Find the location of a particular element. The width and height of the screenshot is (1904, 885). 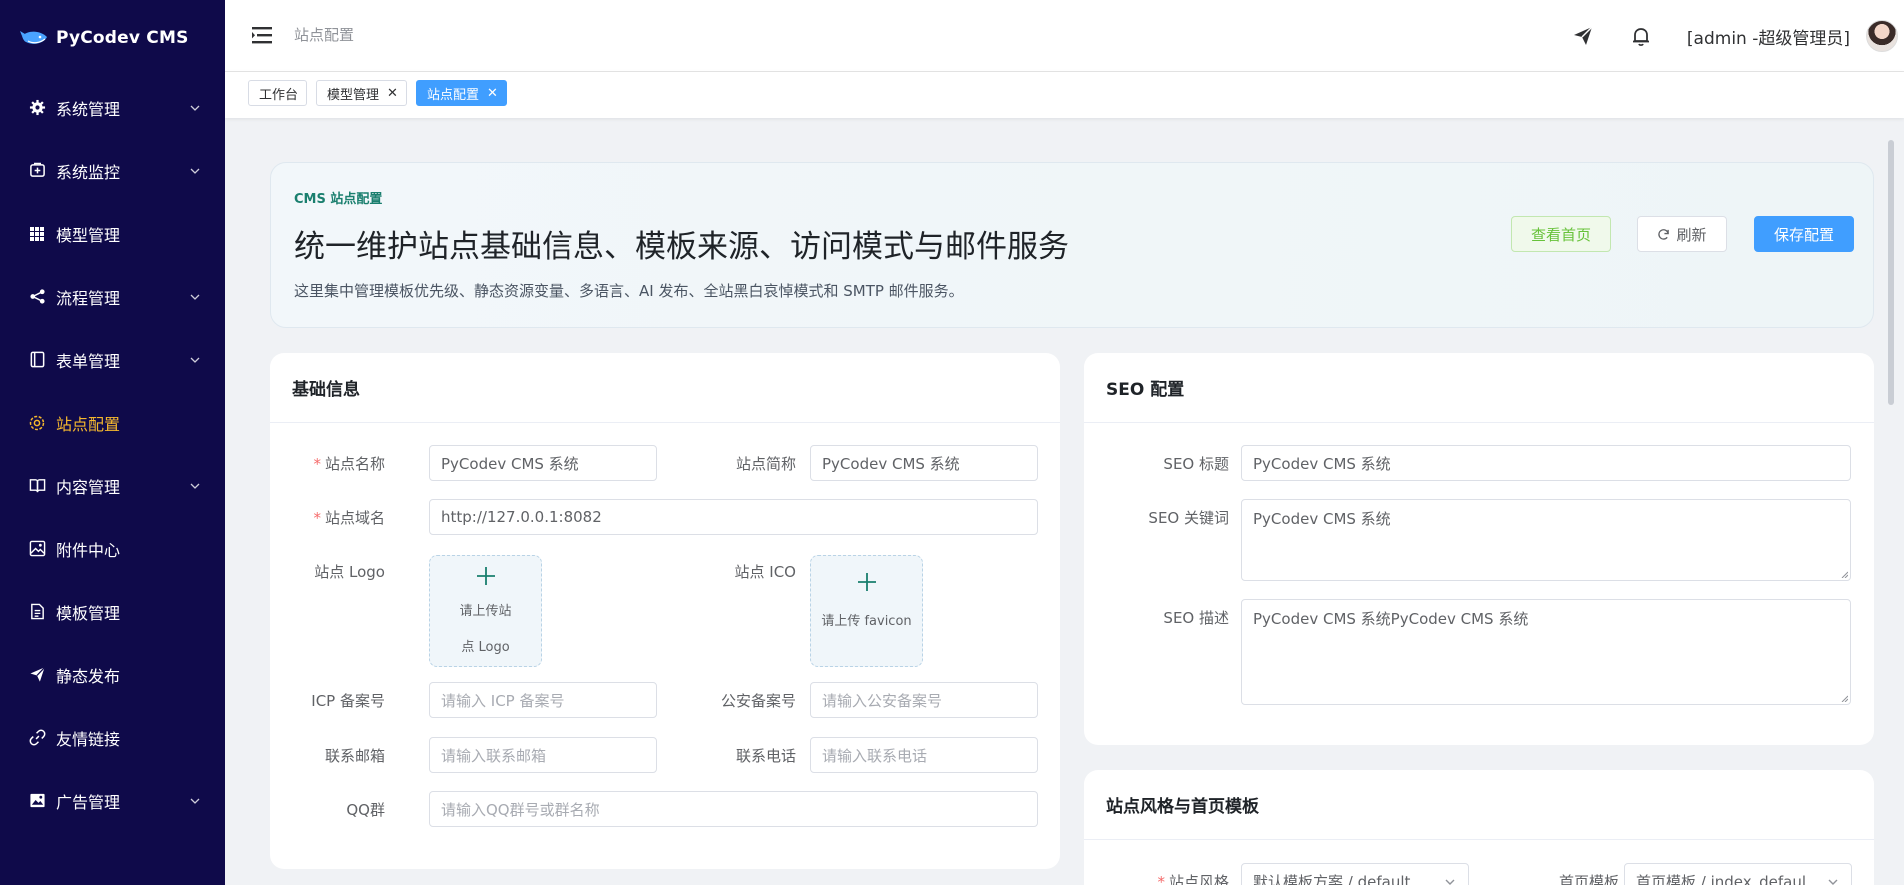

sidebar-item-label: 内容管理 is located at coordinates (88, 487).